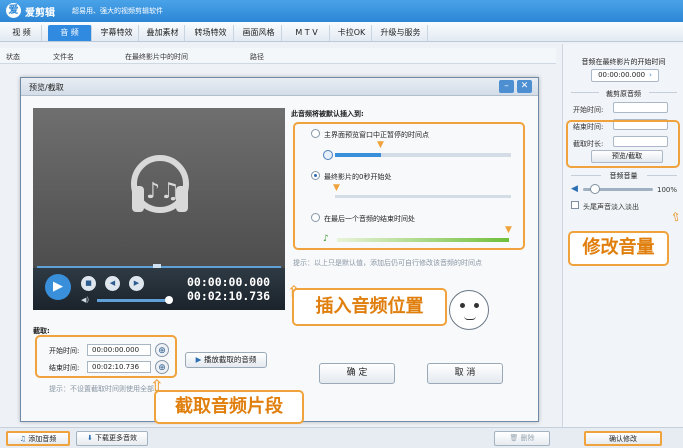  Describe the element at coordinates (13, 57) in the screenshot. I see `column-status: 状态` at that location.